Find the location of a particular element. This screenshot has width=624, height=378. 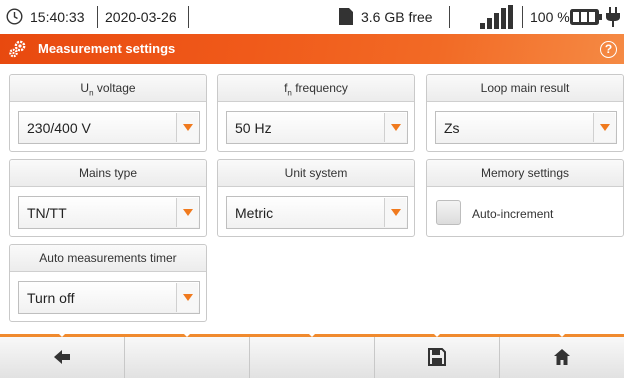

auto-increment-label: Auto-increment is located at coordinates (513, 214).